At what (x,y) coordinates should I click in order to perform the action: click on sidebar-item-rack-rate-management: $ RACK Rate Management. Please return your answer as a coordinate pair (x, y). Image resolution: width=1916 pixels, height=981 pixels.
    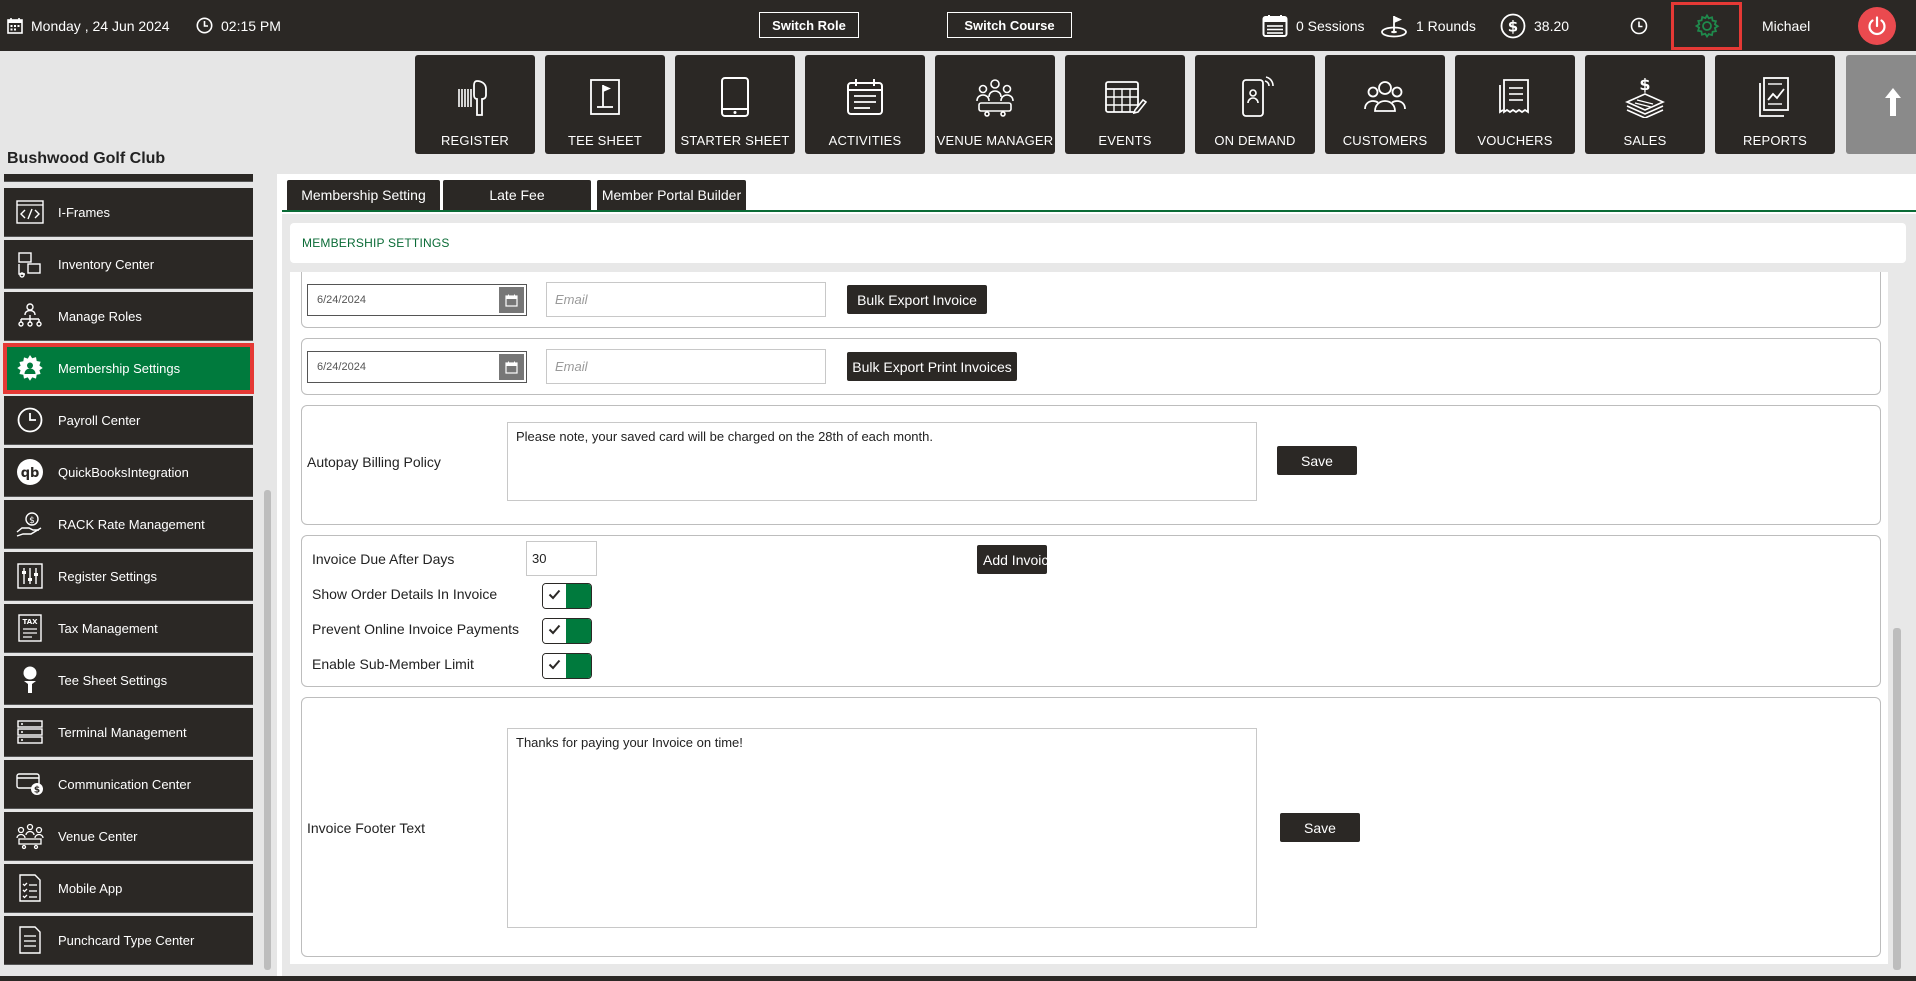
    Looking at the image, I should click on (128, 524).